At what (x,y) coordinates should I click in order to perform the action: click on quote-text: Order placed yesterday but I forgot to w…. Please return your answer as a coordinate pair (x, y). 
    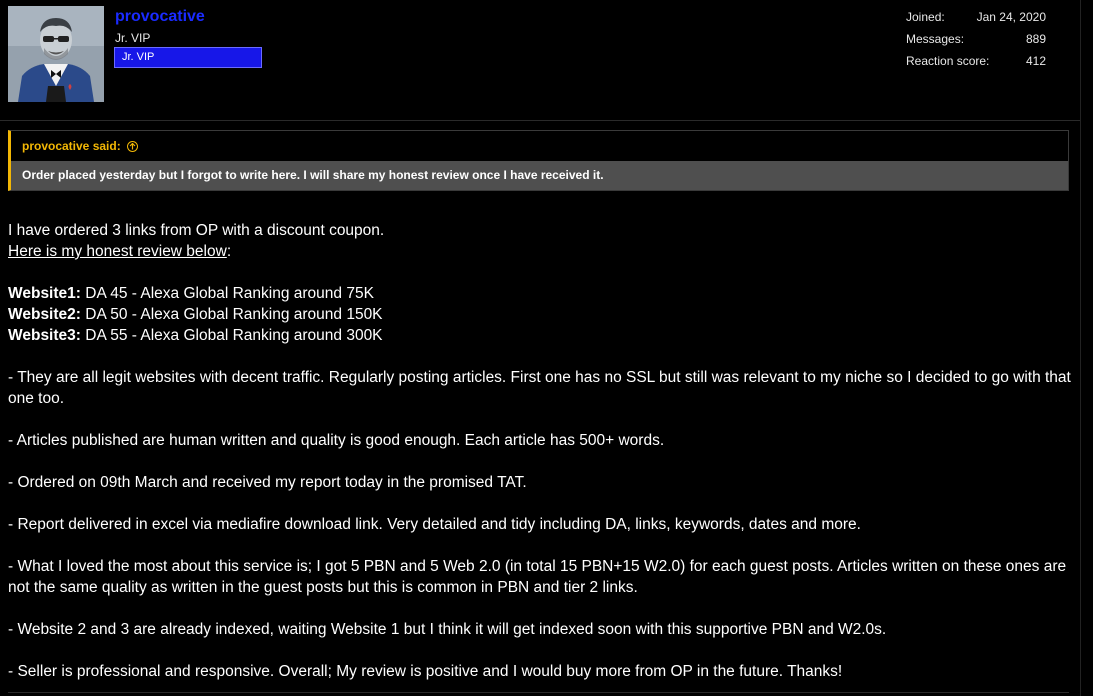
    Looking at the image, I should click on (539, 175).